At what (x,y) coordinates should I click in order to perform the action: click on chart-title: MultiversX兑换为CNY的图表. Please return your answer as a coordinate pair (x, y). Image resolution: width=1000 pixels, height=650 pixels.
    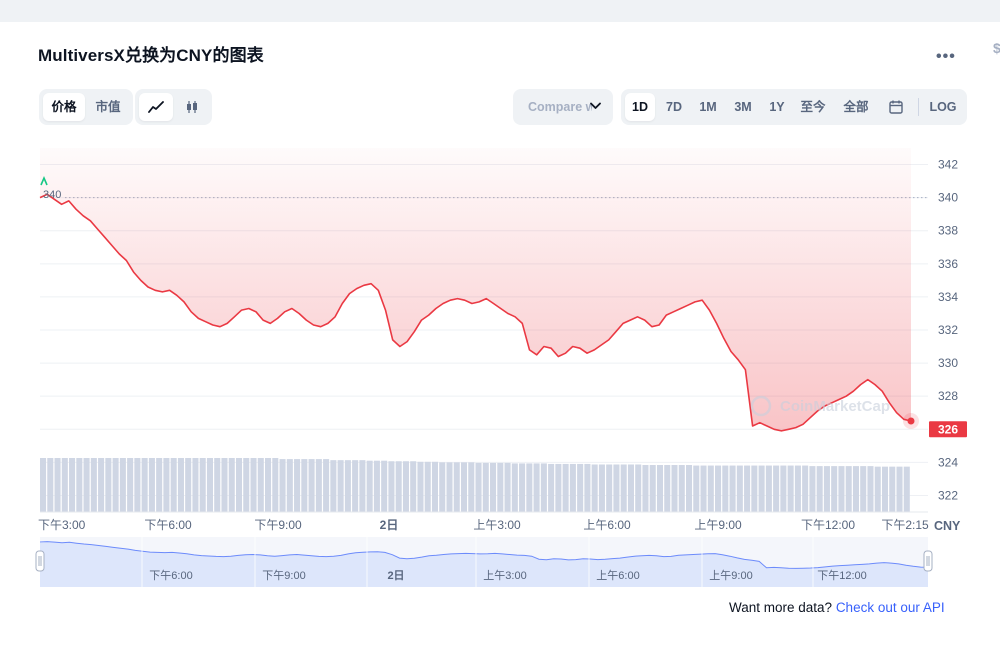
    Looking at the image, I should click on (151, 55).